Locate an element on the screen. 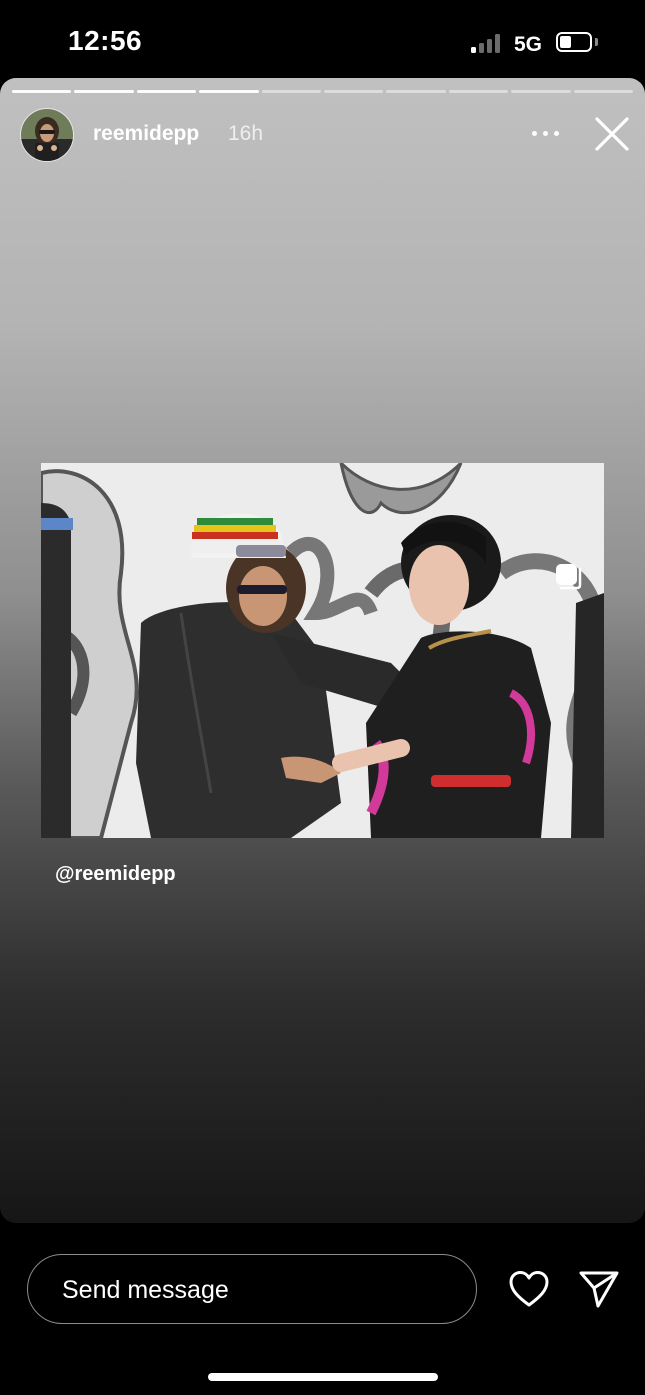 The width and height of the screenshot is (645, 1395). paper-plane-icon is located at coordinates (599, 1289).